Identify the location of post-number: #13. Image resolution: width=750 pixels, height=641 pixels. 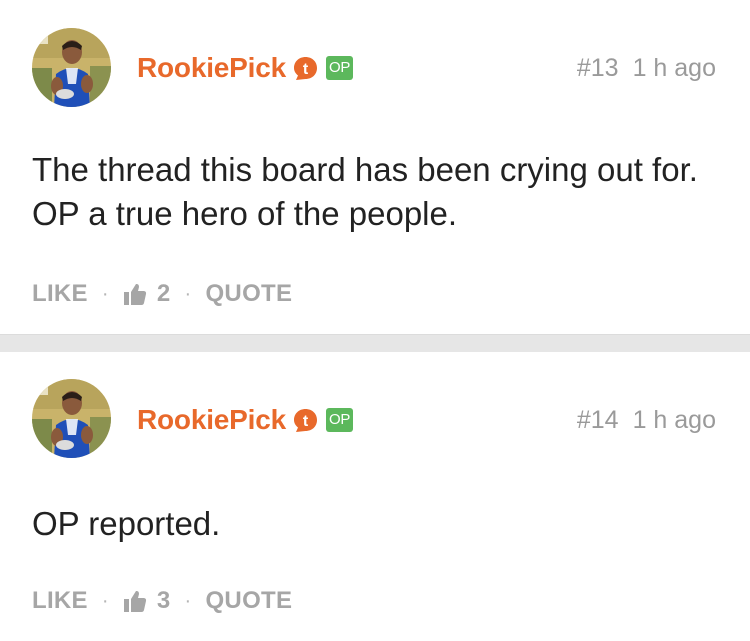
(598, 68).